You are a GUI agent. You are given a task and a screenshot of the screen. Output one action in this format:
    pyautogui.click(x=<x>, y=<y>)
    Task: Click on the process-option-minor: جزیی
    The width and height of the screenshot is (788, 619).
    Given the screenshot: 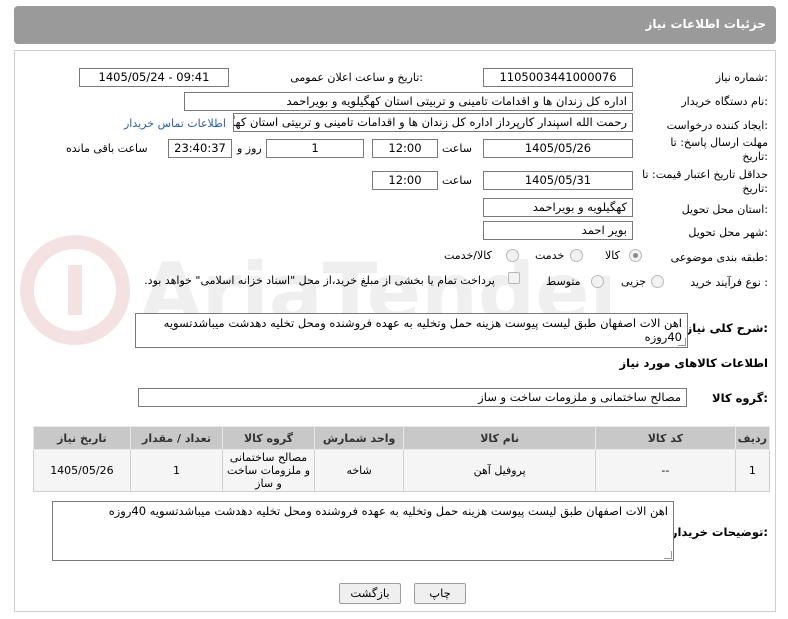 What is the action you would take?
    pyautogui.click(x=634, y=281)
    